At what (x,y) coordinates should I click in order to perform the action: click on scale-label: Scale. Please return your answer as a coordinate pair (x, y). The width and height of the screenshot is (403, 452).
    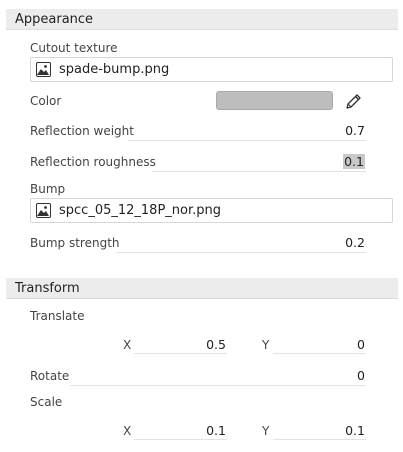
    Looking at the image, I should click on (46, 402).